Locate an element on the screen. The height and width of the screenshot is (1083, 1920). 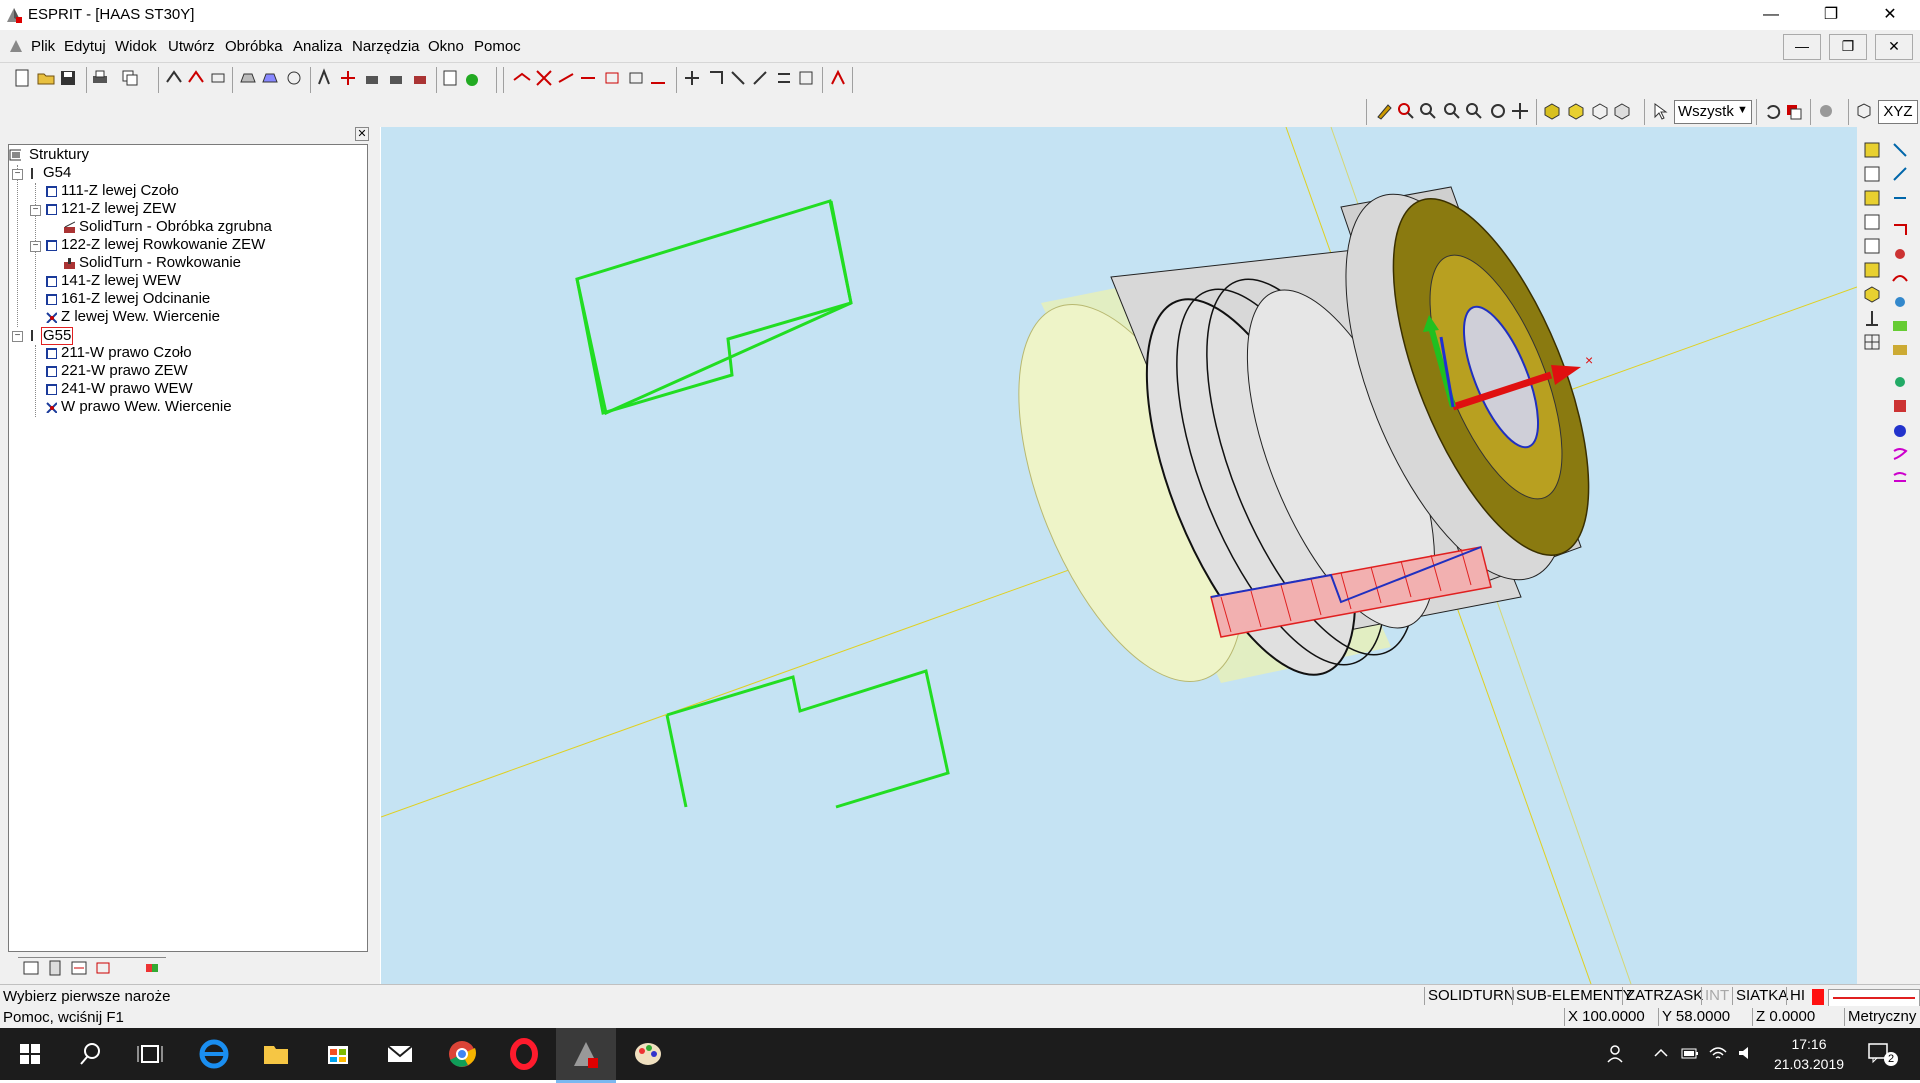
undo-view-icon is located at coordinates (1772, 111).